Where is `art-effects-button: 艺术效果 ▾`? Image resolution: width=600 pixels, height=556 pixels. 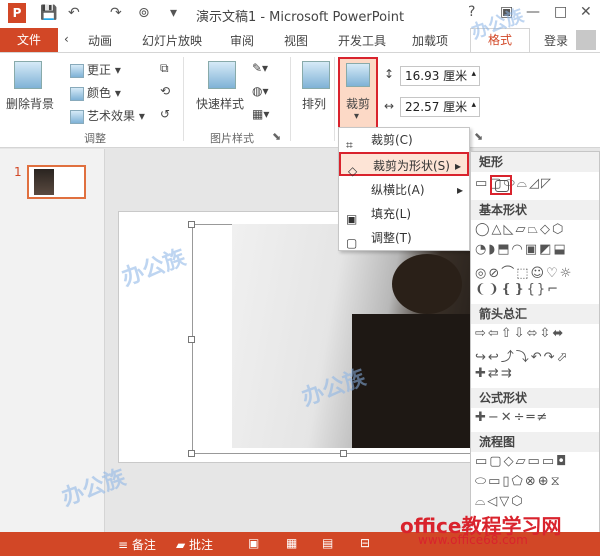 art-effects-button: 艺术效果 ▾ is located at coordinates (107, 115).